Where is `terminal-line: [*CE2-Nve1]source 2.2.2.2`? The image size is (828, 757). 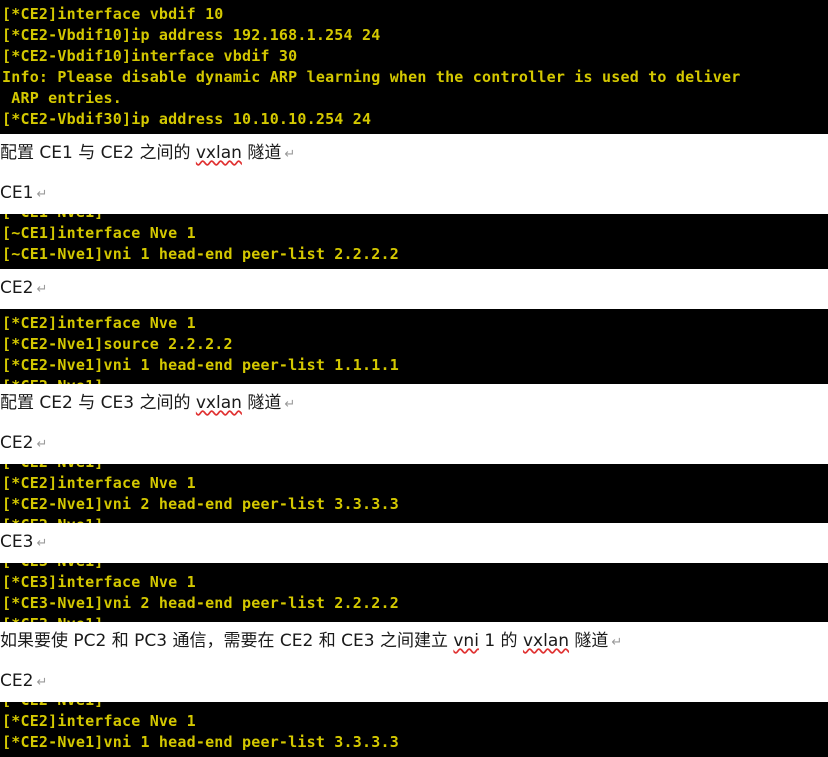
terminal-line: [*CE2-Nve1]source 2.2.2.2 is located at coordinates (117, 344).